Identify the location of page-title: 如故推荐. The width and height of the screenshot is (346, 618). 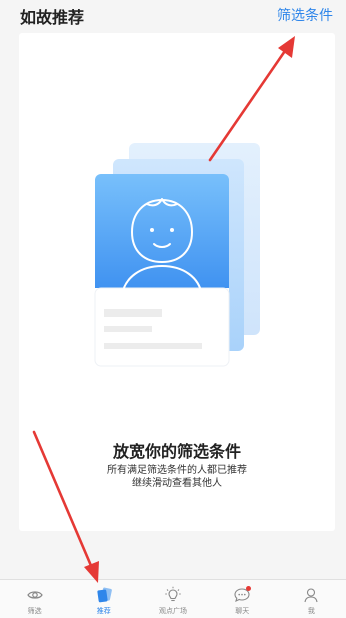
(52, 17).